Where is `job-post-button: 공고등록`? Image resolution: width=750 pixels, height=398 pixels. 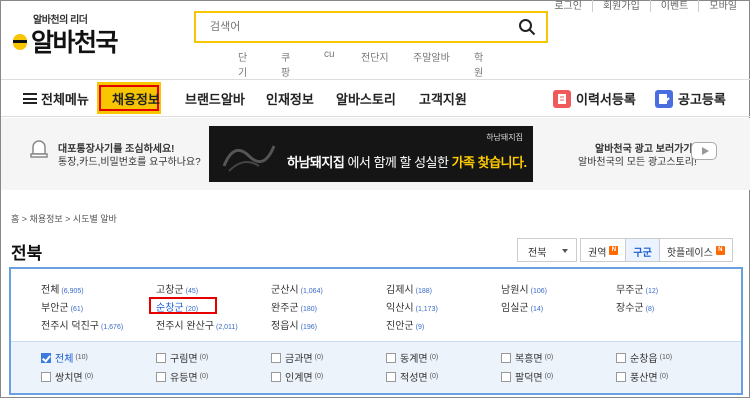 job-post-button: 공고등록 is located at coordinates (690, 98).